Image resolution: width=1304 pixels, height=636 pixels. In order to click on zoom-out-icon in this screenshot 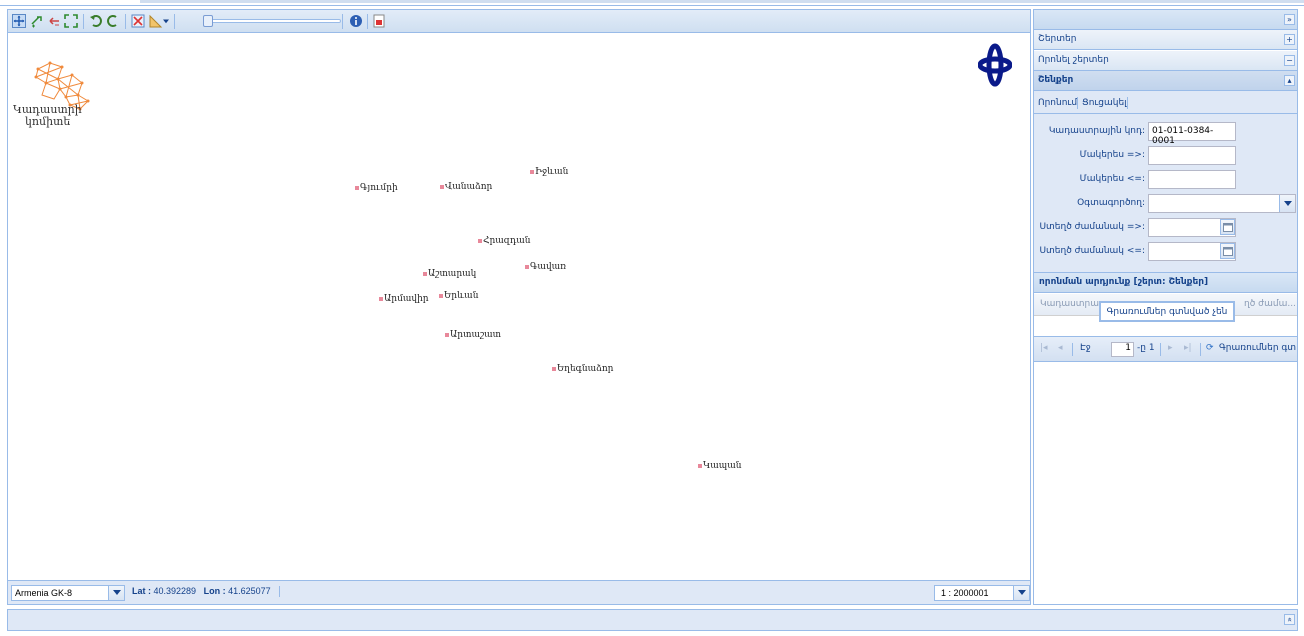, I will do `click(54, 21)`.